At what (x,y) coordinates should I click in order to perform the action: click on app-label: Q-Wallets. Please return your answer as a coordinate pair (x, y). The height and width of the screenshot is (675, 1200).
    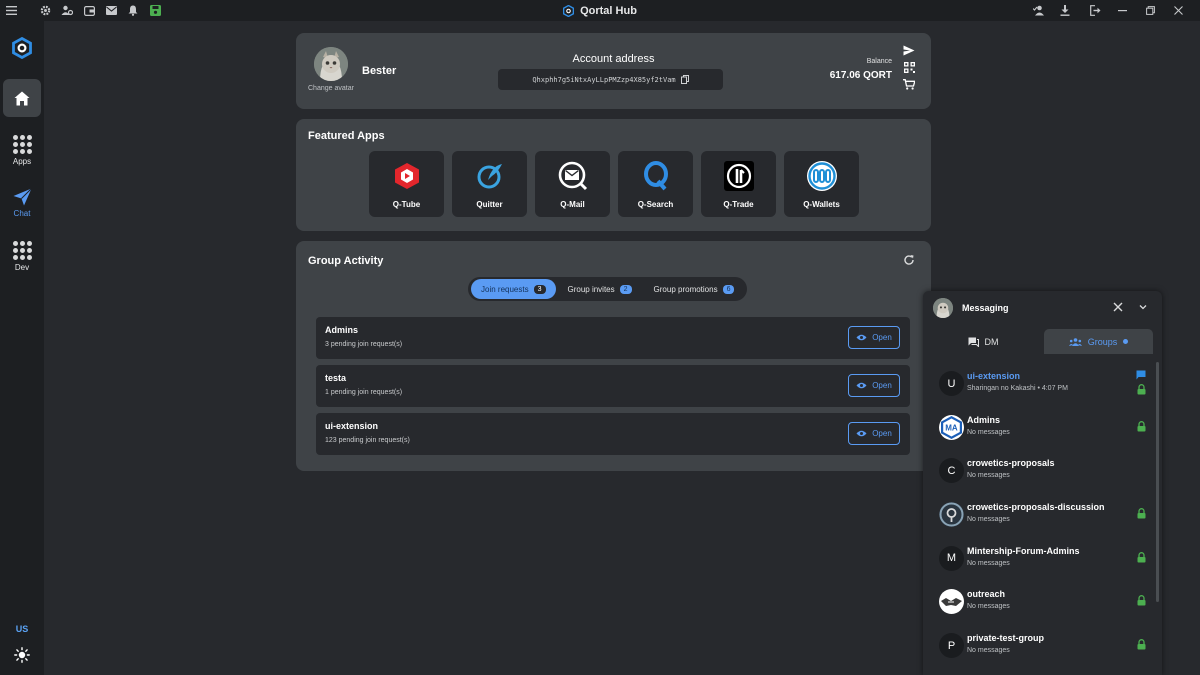
    Looking at the image, I should click on (821, 204).